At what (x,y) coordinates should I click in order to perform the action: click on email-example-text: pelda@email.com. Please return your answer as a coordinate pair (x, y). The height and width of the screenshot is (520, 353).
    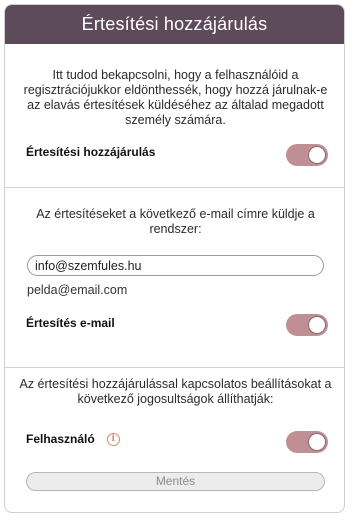
    Looking at the image, I should click on (77, 290).